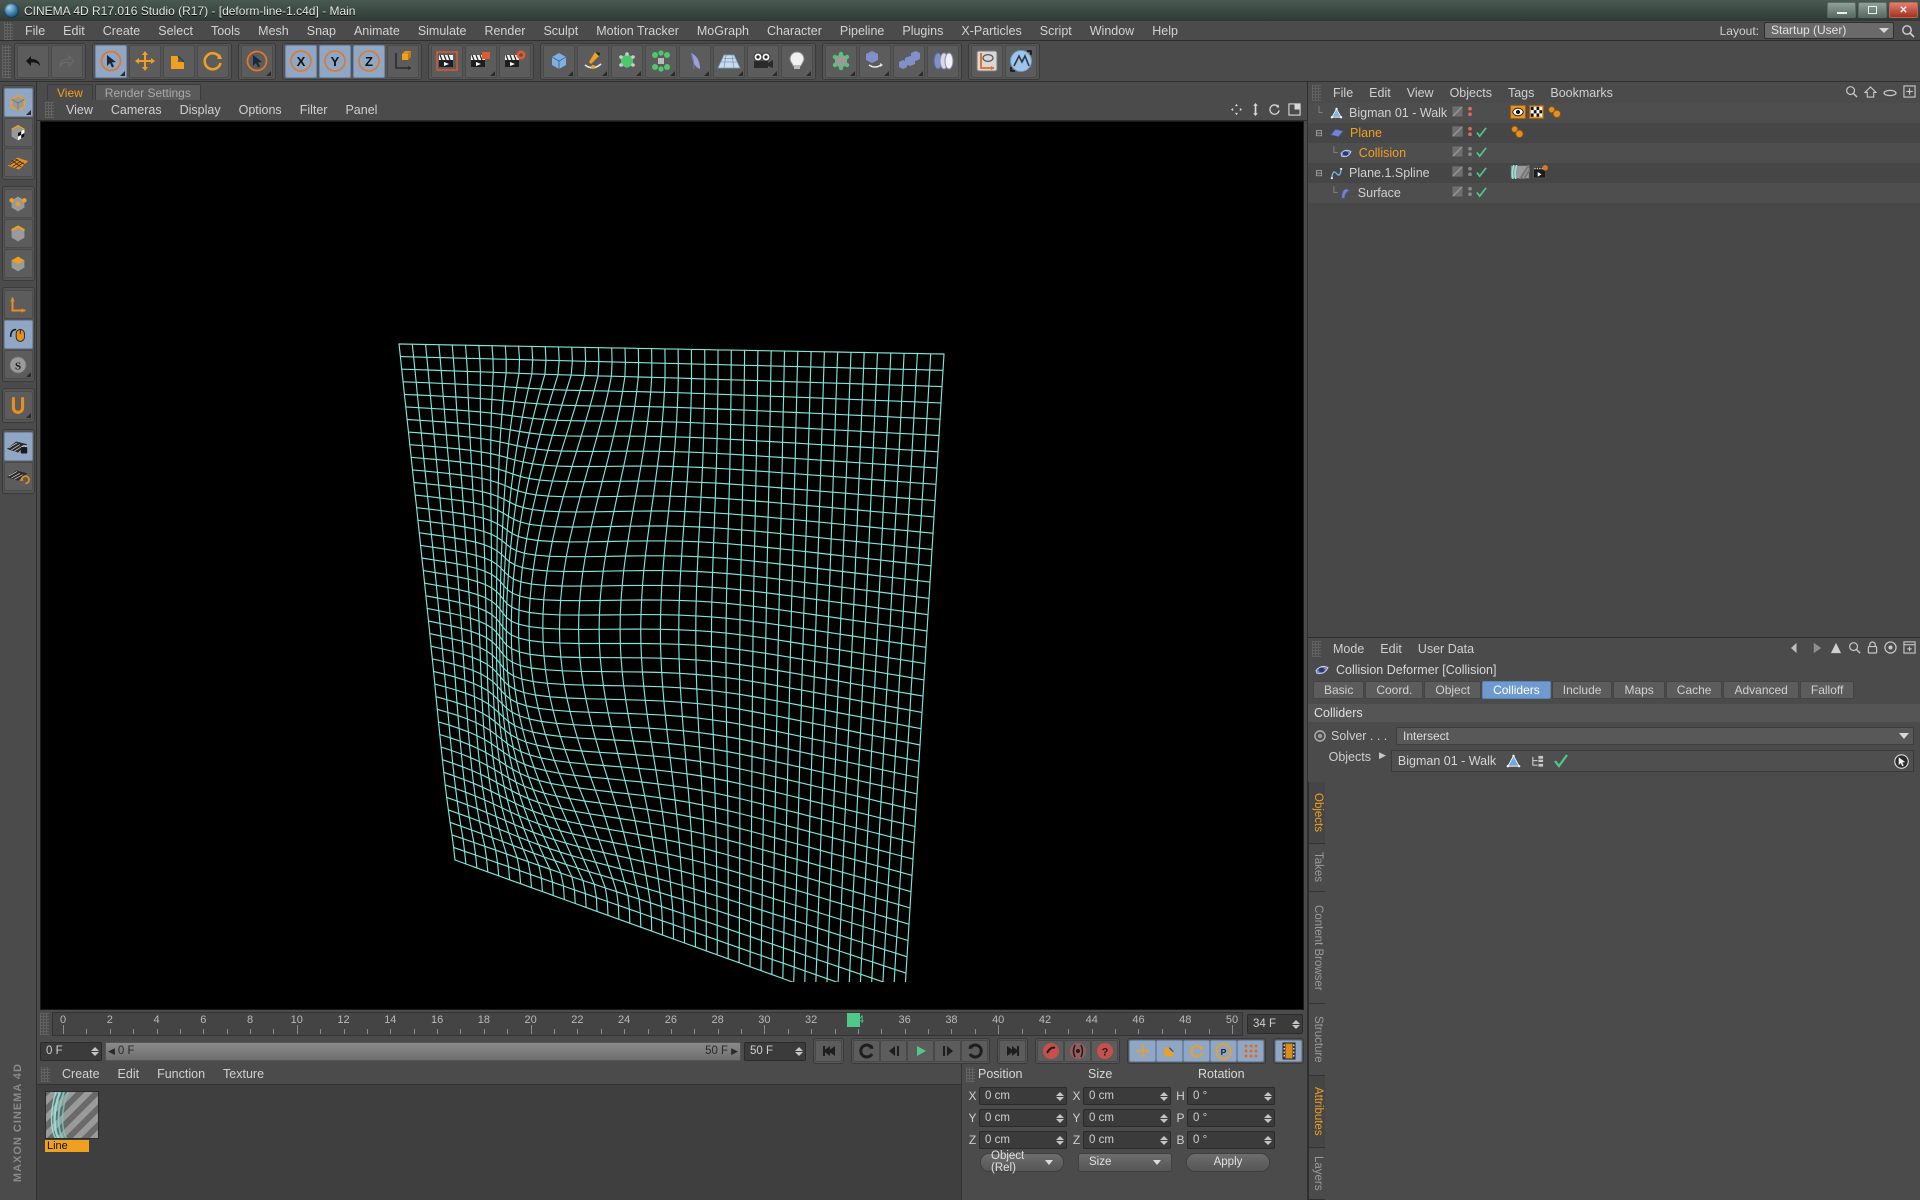 The image size is (1920, 1200). I want to click on lathe-button, so click(943, 61).